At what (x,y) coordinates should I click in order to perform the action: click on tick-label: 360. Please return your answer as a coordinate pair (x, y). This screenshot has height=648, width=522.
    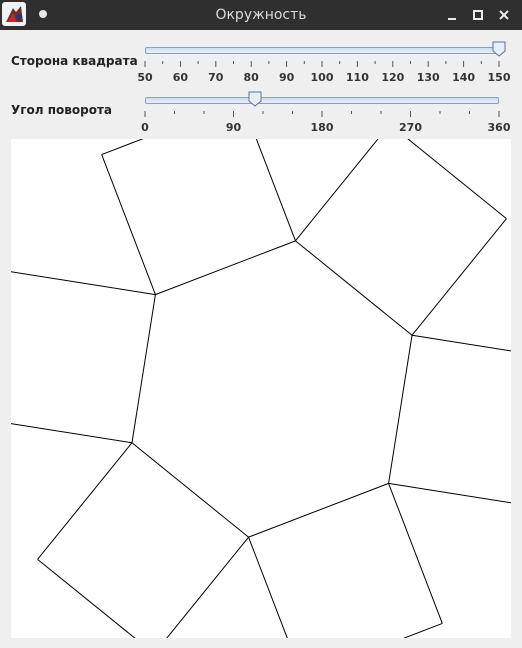
    Looking at the image, I should click on (499, 127).